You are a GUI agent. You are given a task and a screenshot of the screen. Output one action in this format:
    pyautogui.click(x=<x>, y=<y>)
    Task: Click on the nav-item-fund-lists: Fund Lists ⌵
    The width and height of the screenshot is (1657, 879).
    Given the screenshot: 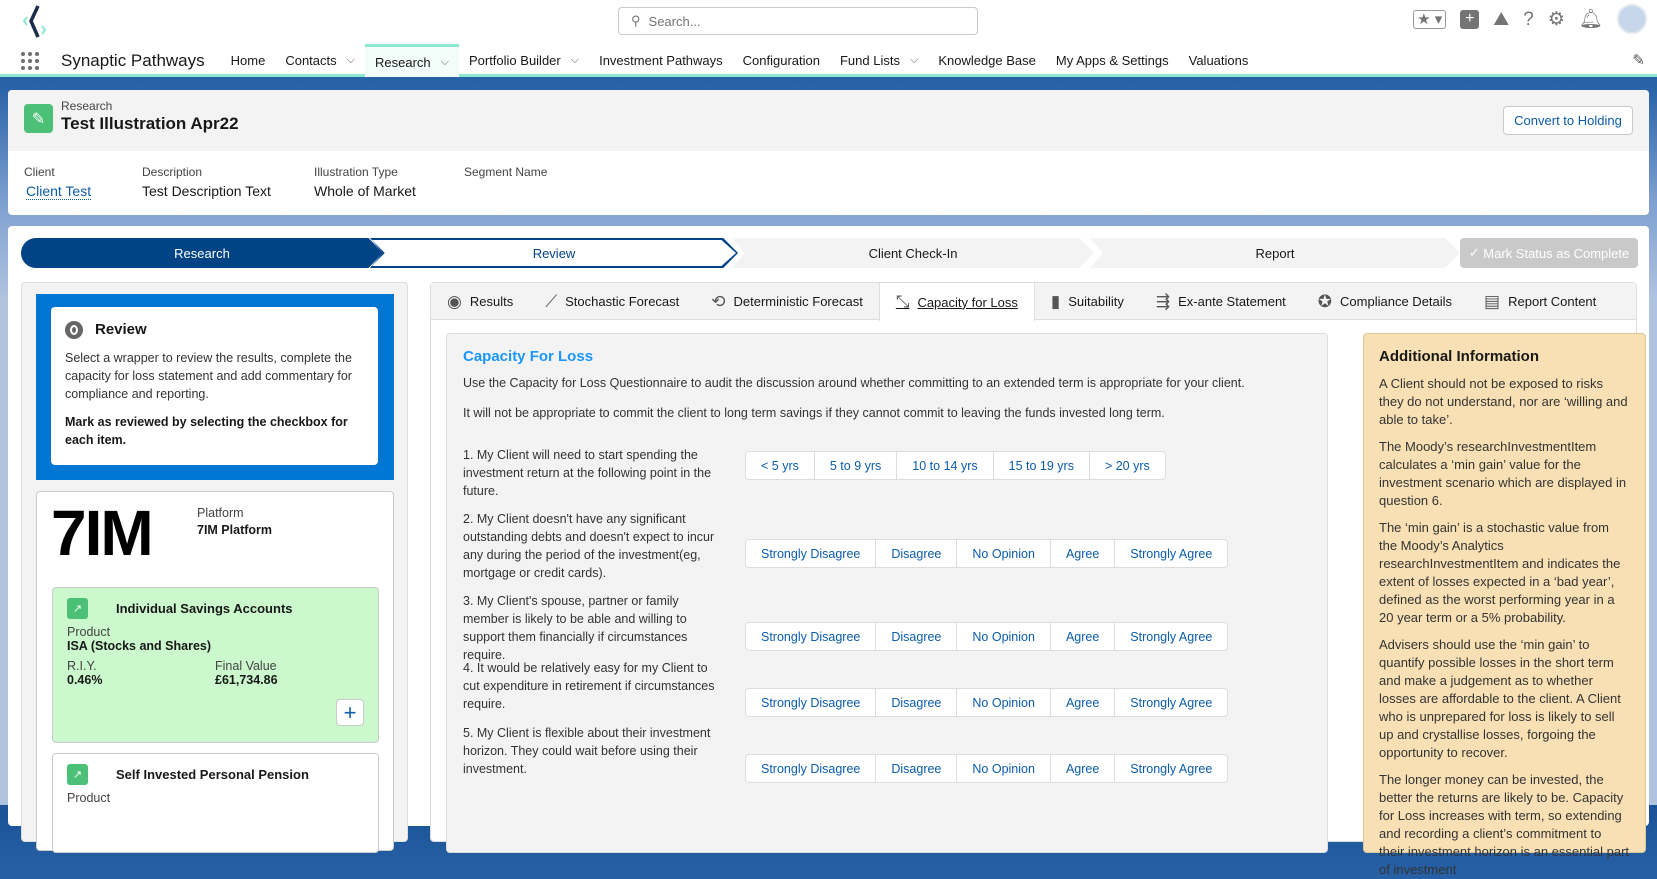 What is the action you would take?
    pyautogui.click(x=879, y=60)
    